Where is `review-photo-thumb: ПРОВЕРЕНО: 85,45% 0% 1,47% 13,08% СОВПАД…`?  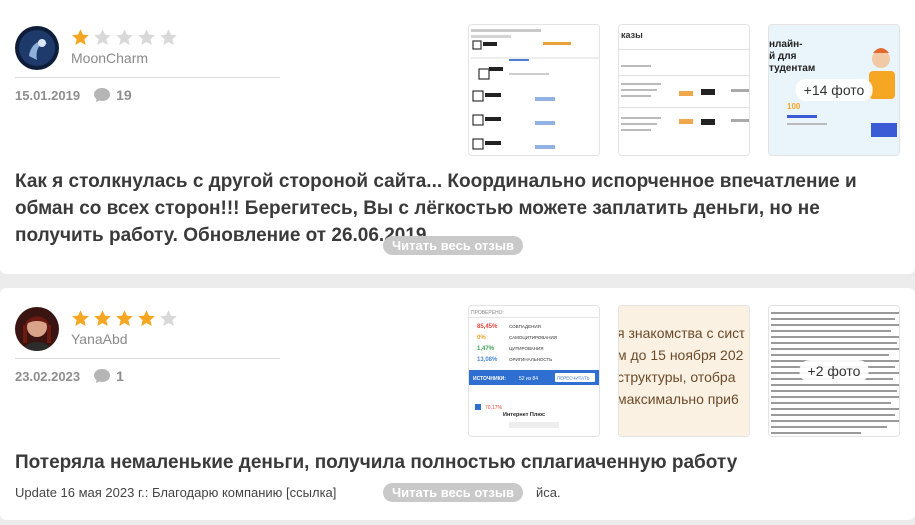
review-photo-thumb: ПРОВЕРЕНО: 85,45% 0% 1,47% 13,08% СОВПАД… is located at coordinates (534, 371).